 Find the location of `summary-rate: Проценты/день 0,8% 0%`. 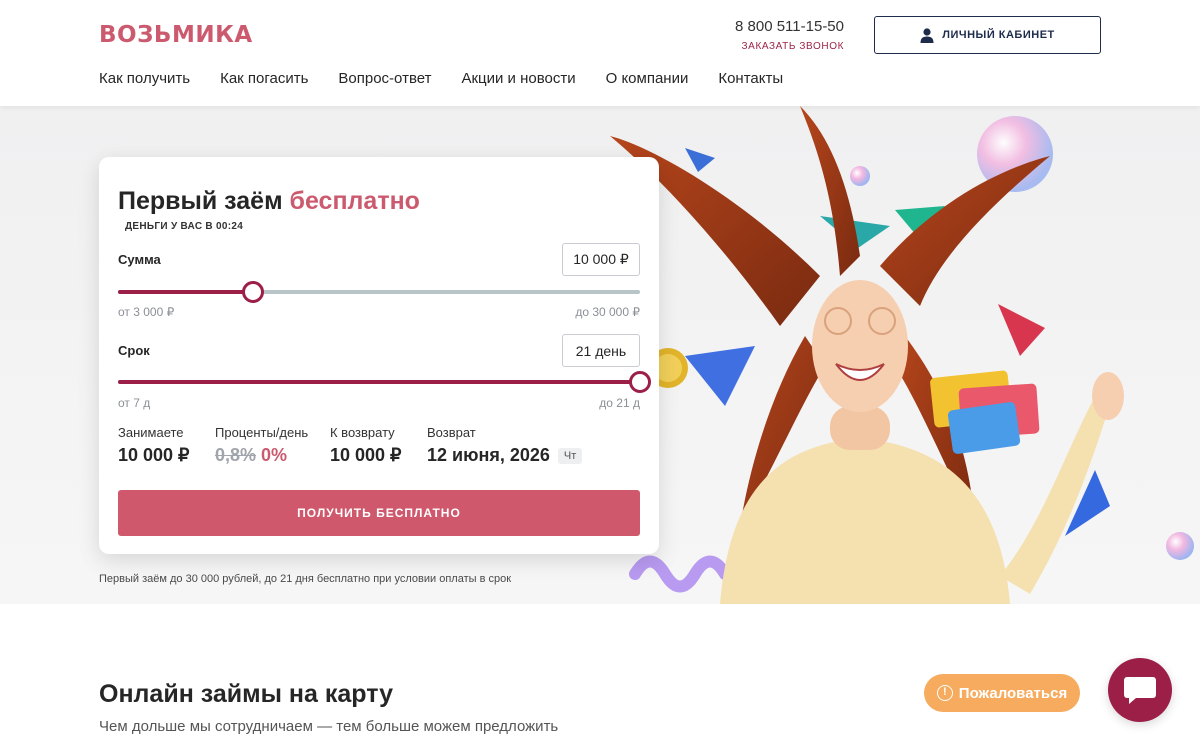

summary-rate: Проценты/день 0,8% 0% is located at coordinates (272, 445).